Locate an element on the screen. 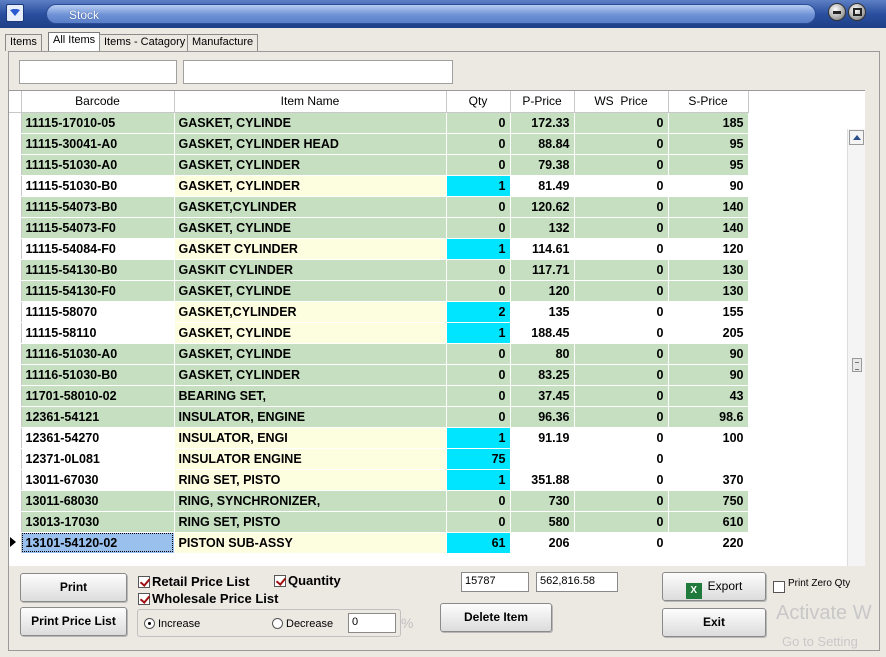 The height and width of the screenshot is (657, 886). s-price-cell: 370 is located at coordinates (708, 480).